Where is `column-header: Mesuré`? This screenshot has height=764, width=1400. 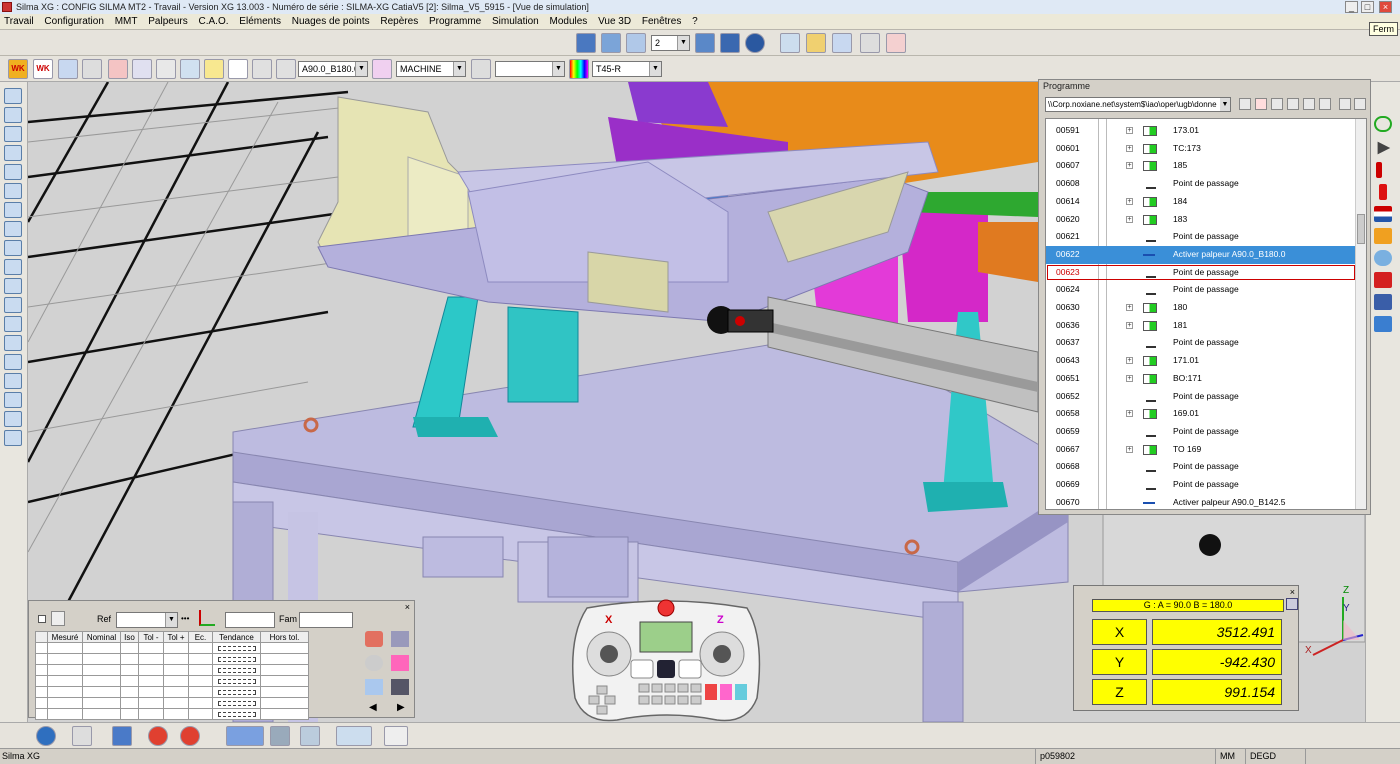 column-header: Mesuré is located at coordinates (65, 637).